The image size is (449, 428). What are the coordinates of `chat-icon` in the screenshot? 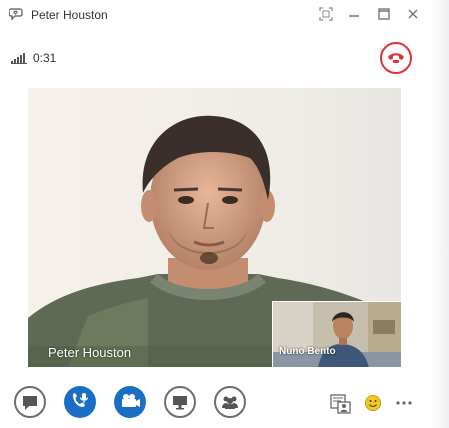 It's located at (30, 403).